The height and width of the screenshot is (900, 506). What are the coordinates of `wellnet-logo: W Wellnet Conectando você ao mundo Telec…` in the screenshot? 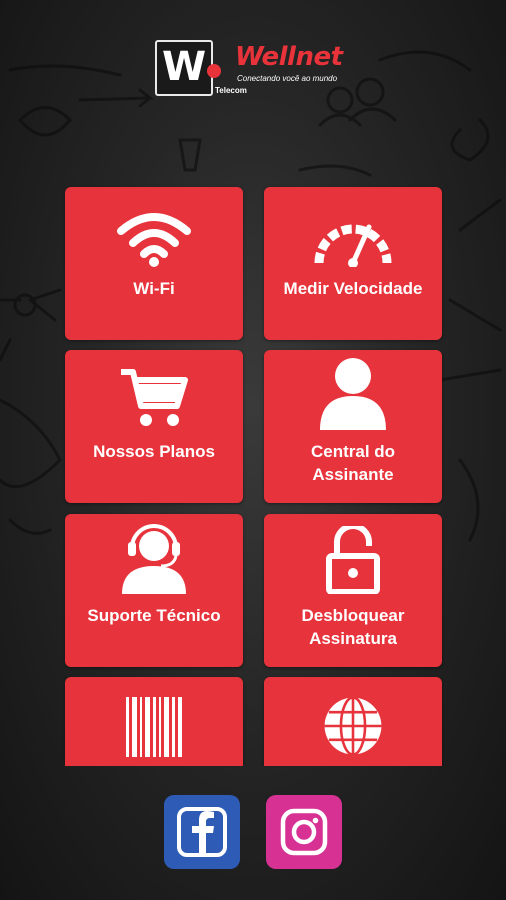 It's located at (255, 68).